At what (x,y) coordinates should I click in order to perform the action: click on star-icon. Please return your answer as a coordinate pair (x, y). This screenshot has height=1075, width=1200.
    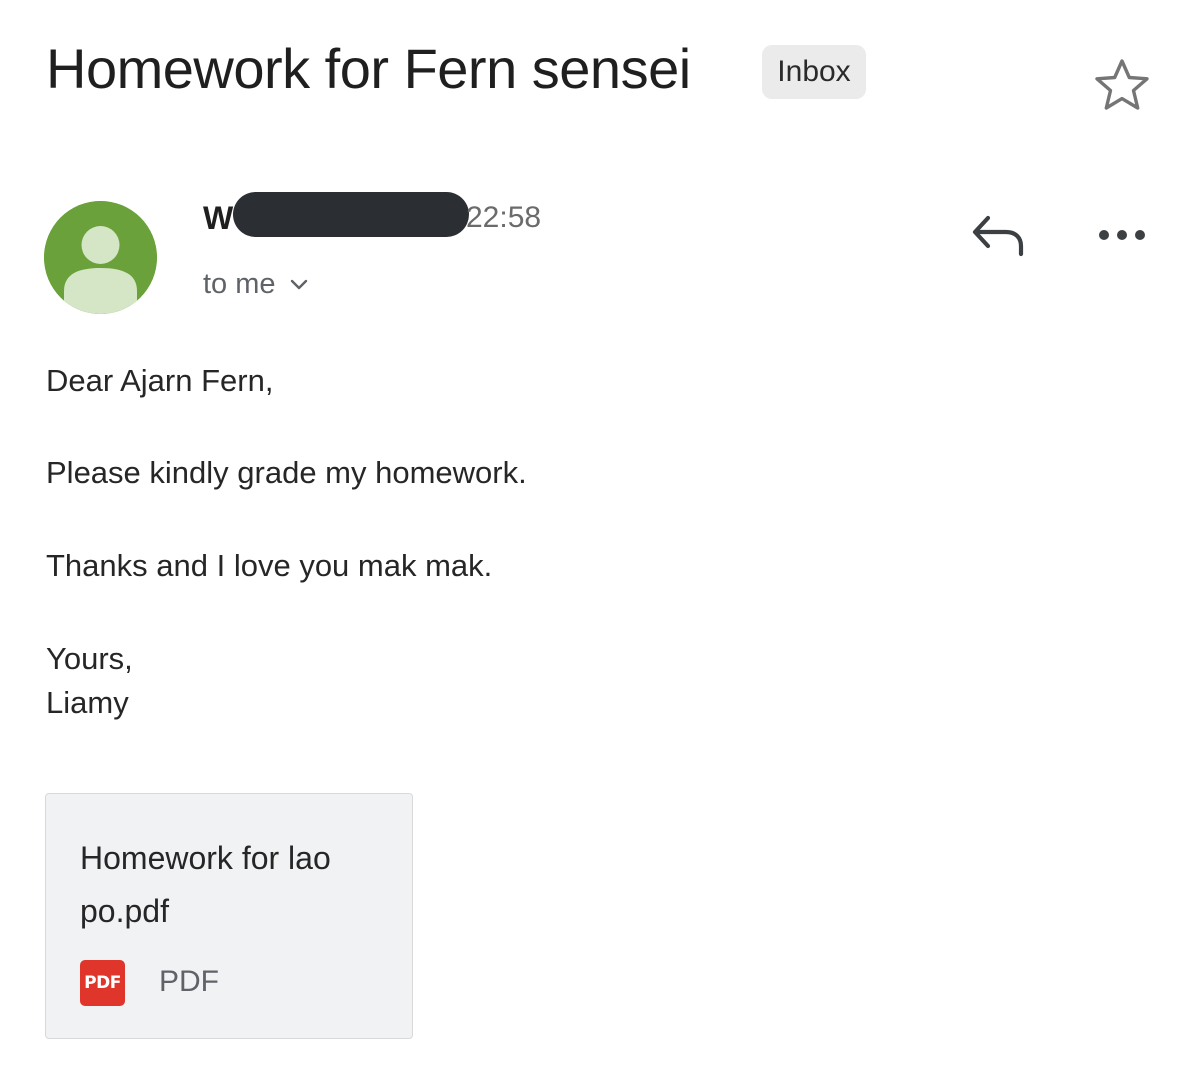
    Looking at the image, I should click on (1122, 86).